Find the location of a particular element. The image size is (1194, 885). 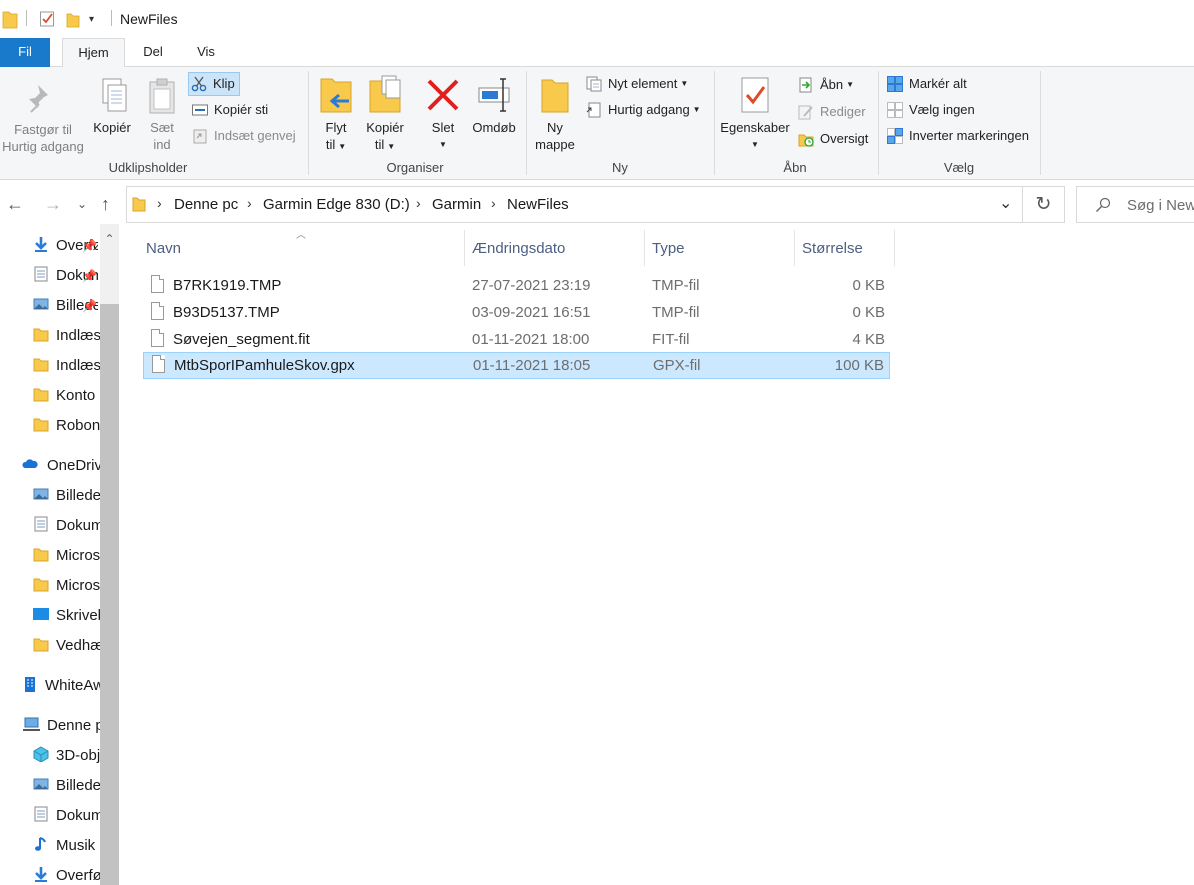

tab-view: Vis is located at coordinates (206, 52).